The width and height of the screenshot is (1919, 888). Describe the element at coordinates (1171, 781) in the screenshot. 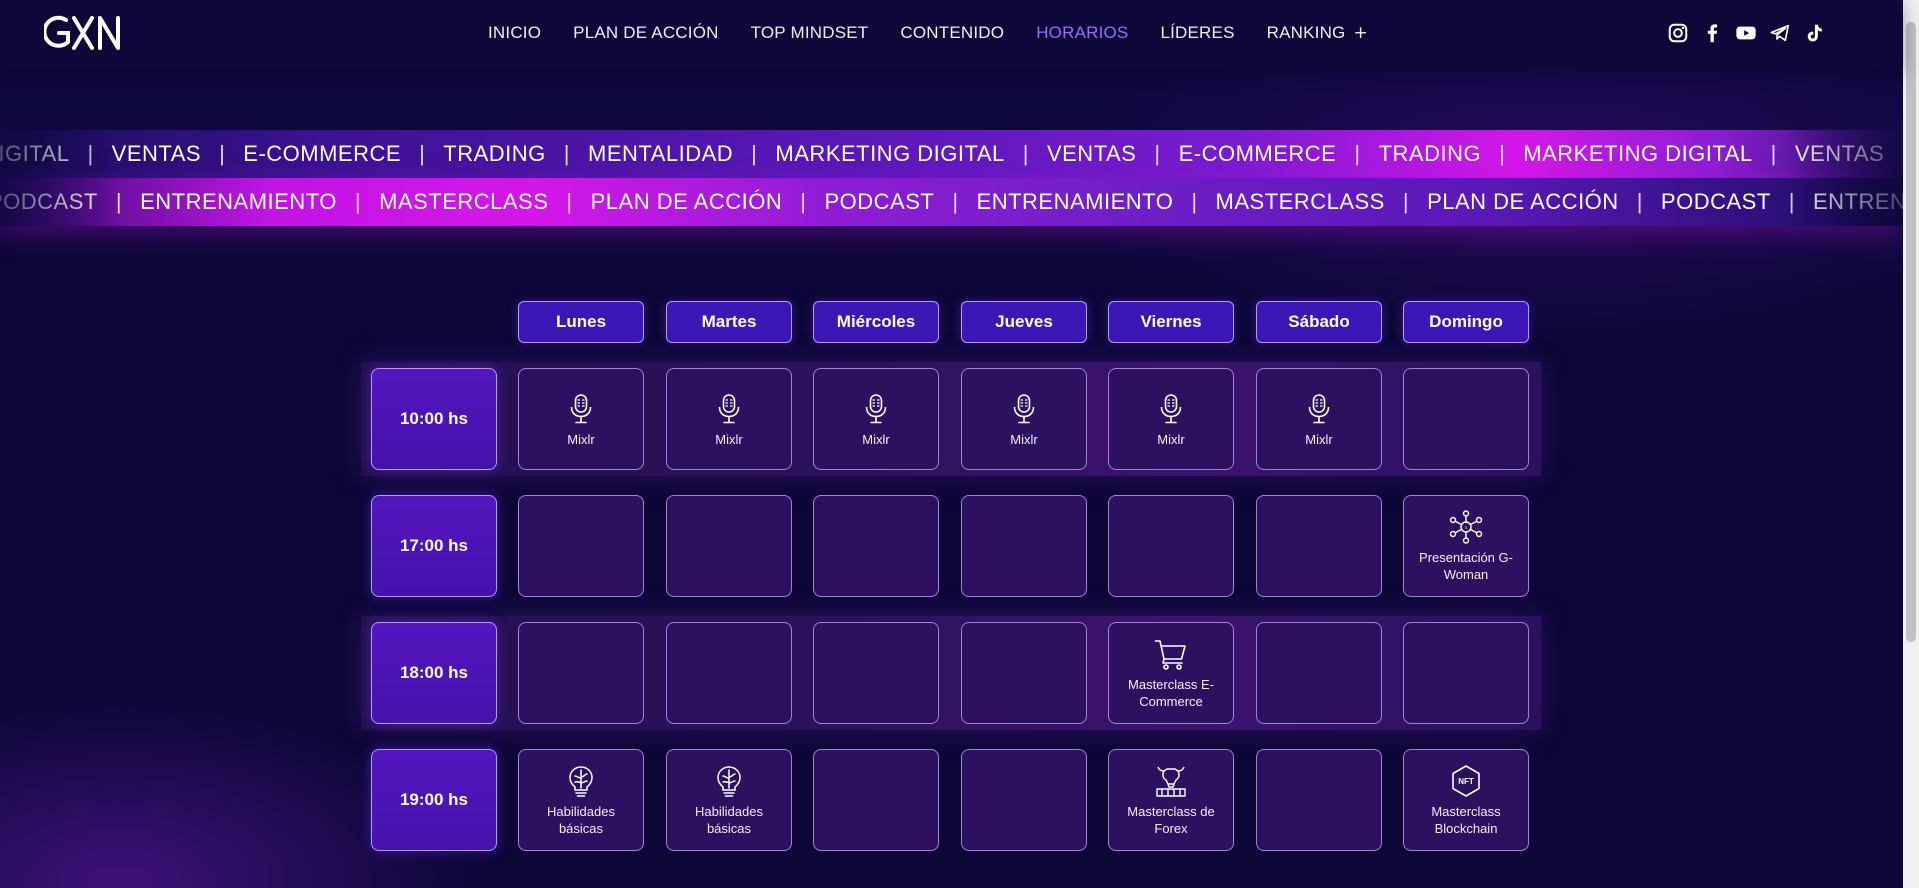

I see `bull-chart-icon` at that location.